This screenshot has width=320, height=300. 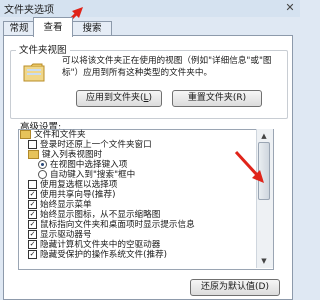 I want to click on tree-item-popup-descriptions: ✓ 鼠标指向文件夹和桌面项时显示提示信息, so click(x=111, y=225).